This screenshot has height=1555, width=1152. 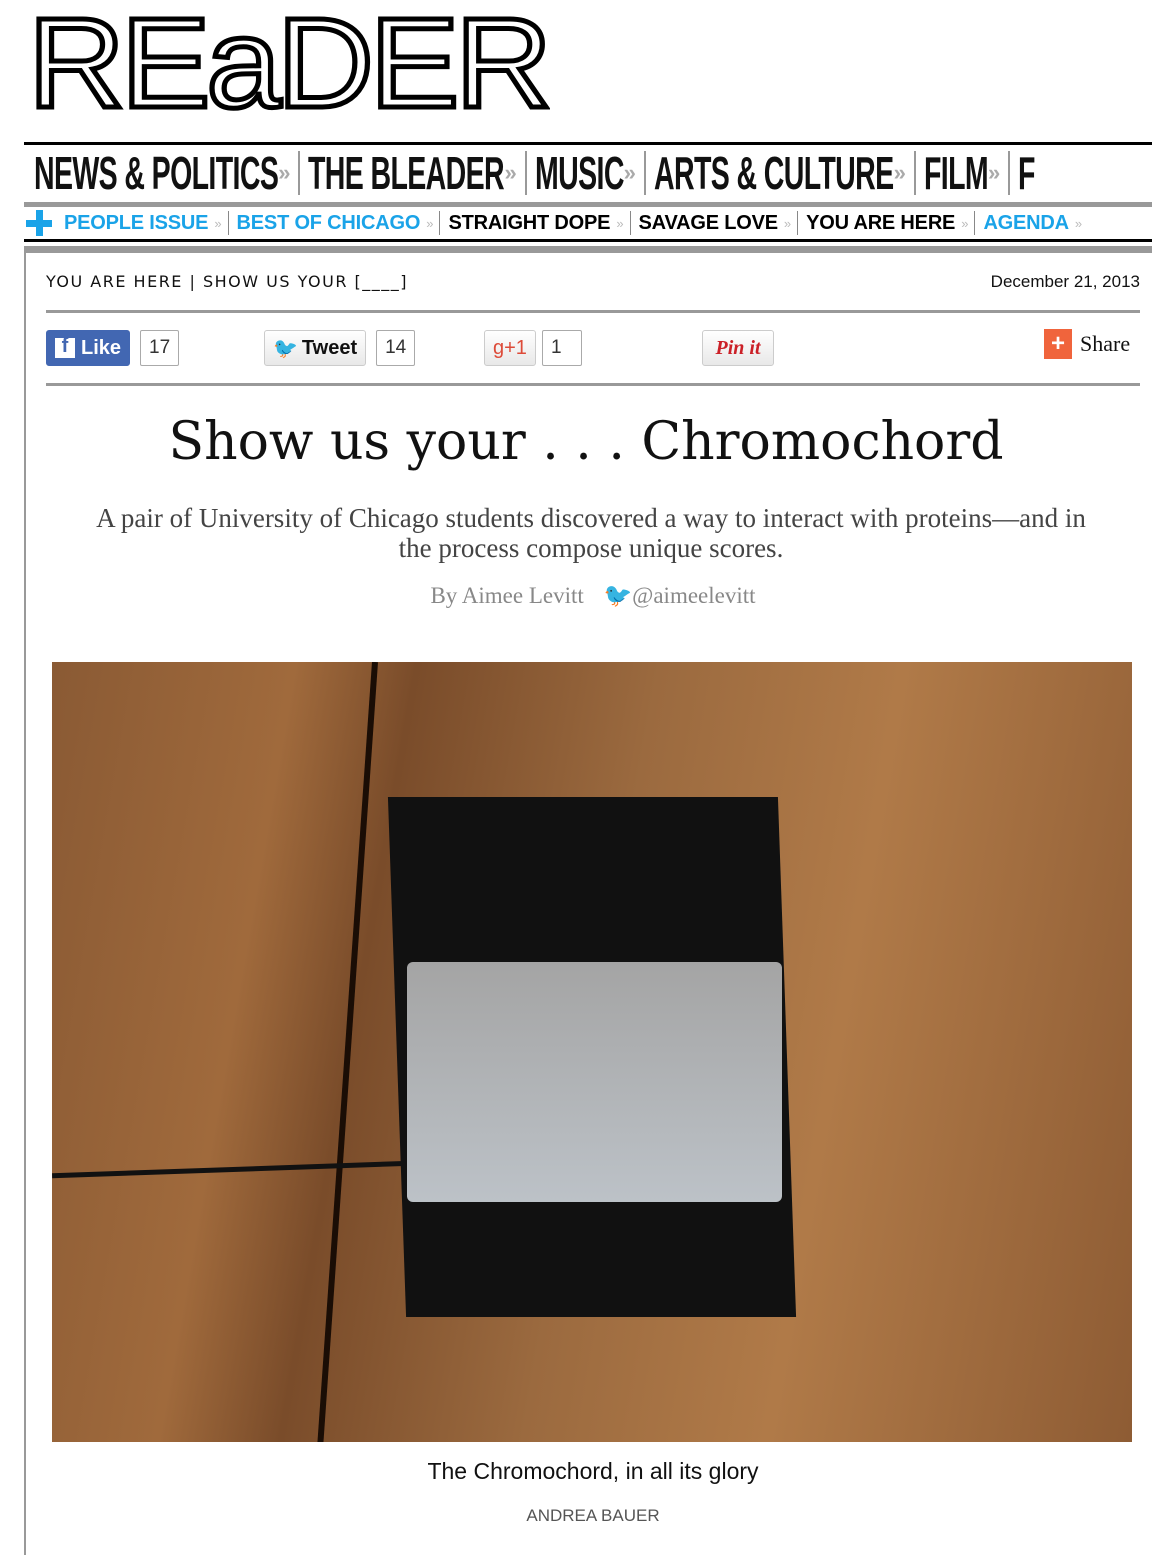 I want to click on photo-table-seam, so click(x=347, y=1052).